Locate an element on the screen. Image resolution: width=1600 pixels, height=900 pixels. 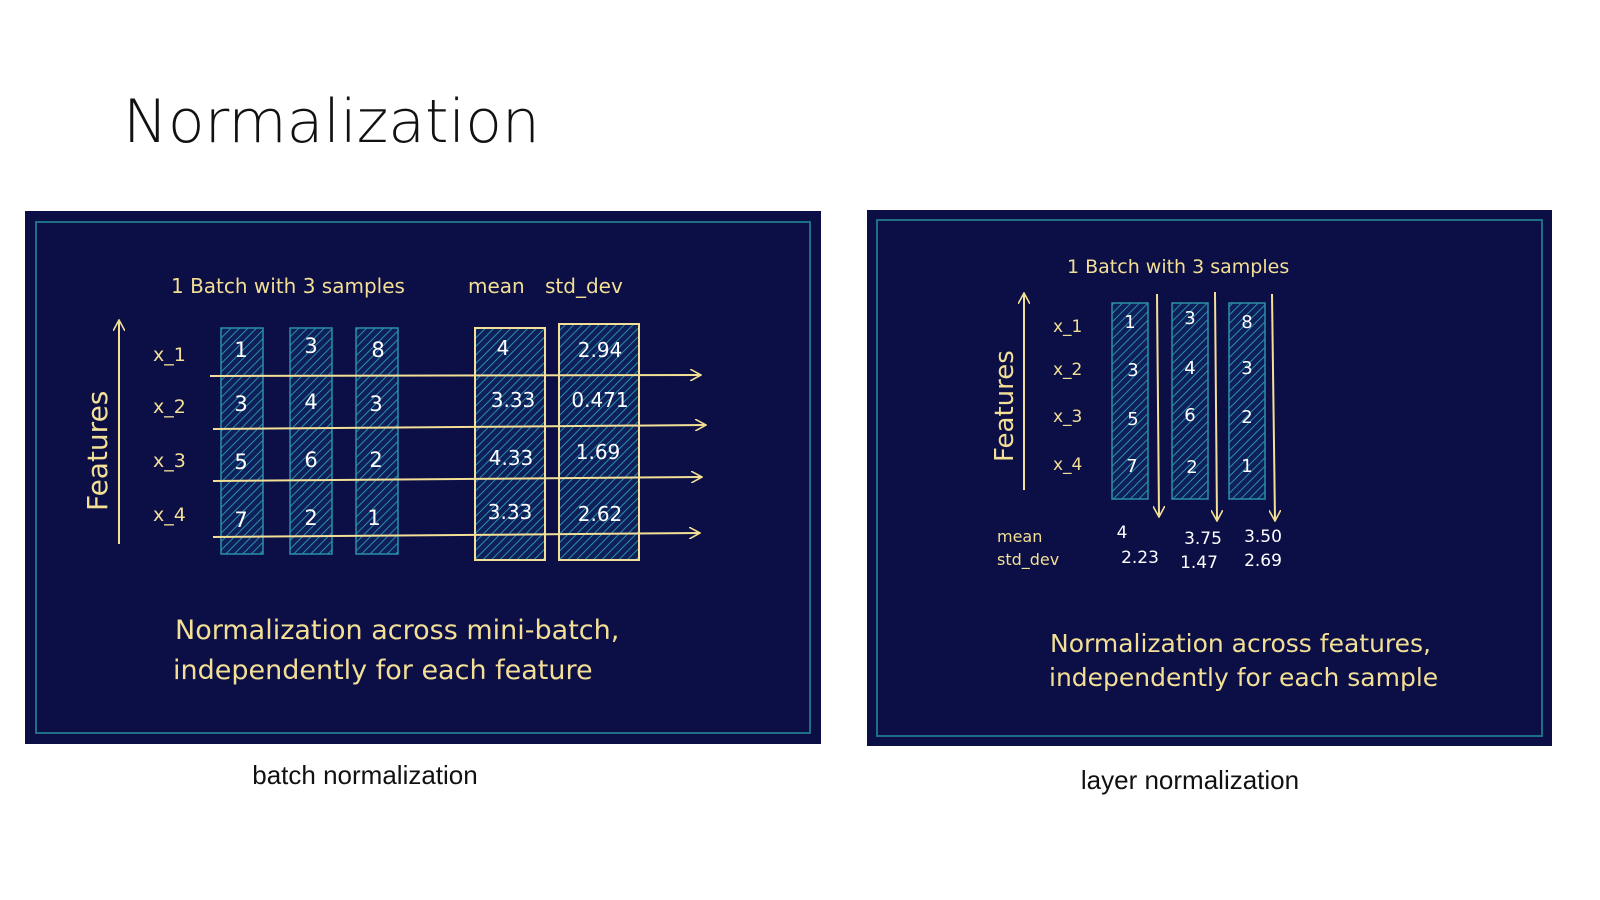
layer-std-value: 2.23 is located at coordinates (1140, 558).